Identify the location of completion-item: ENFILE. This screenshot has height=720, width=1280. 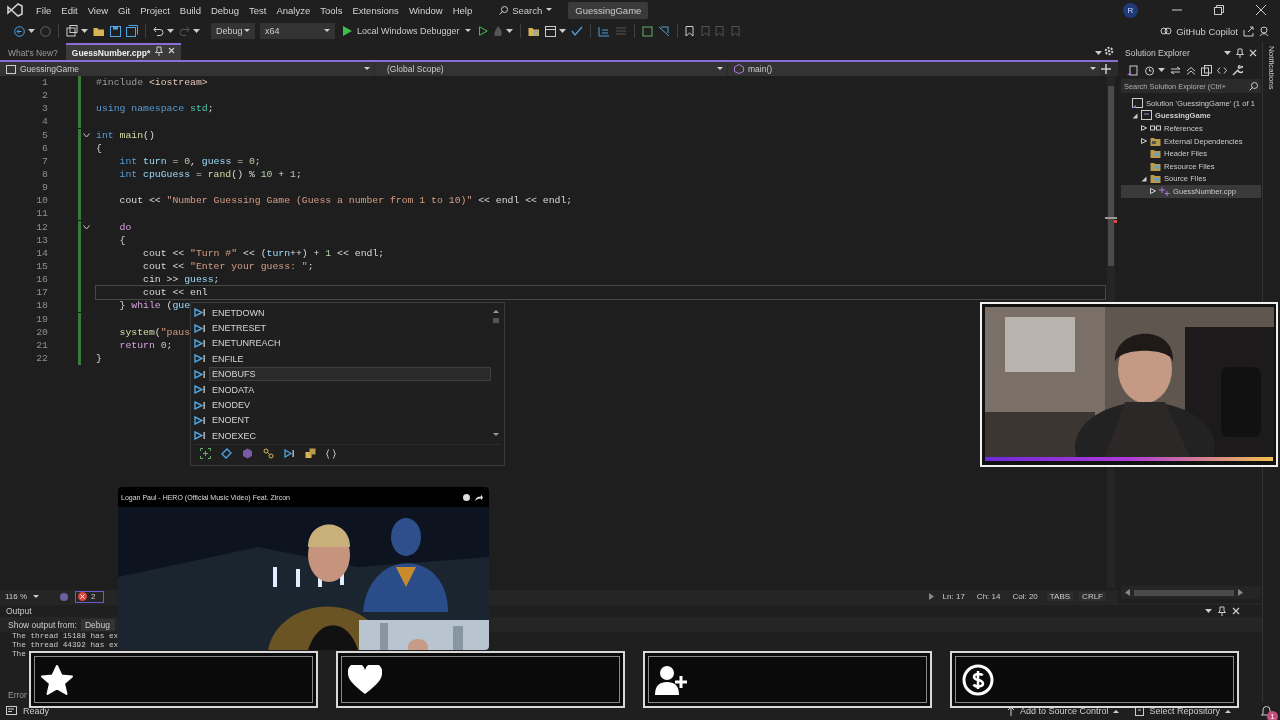
(350, 358).